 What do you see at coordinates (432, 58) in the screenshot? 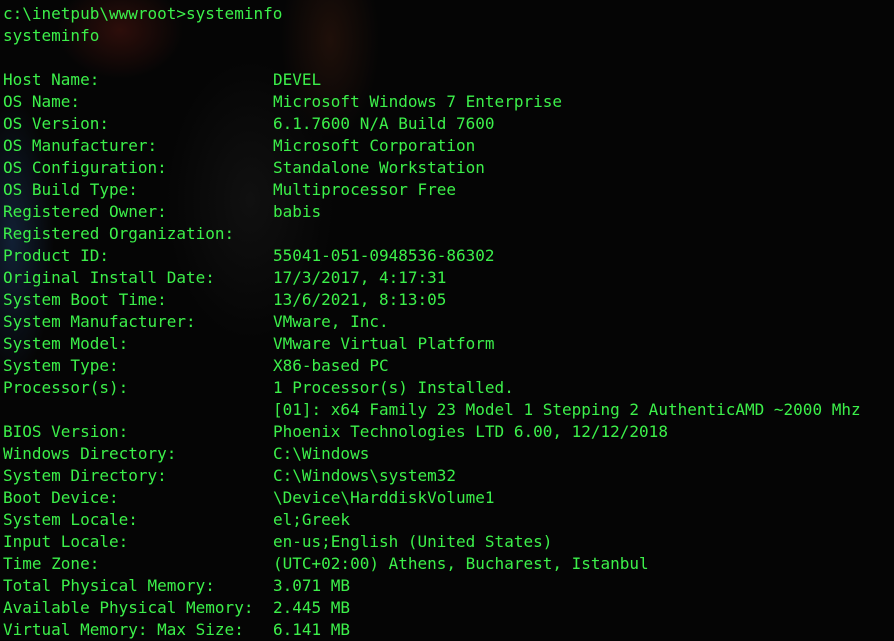
I see `blank-line` at bounding box center [432, 58].